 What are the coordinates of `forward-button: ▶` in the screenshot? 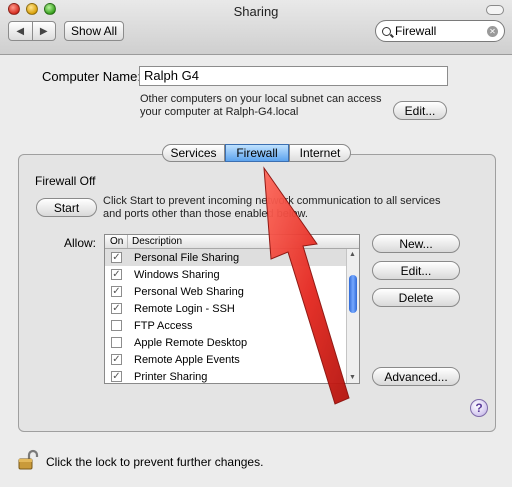 It's located at (43, 31).